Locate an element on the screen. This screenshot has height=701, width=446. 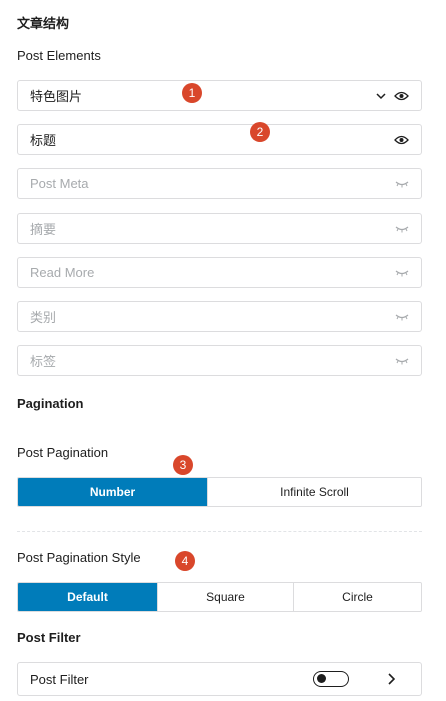
element-row-read-more: Read More is located at coordinates (219, 272).